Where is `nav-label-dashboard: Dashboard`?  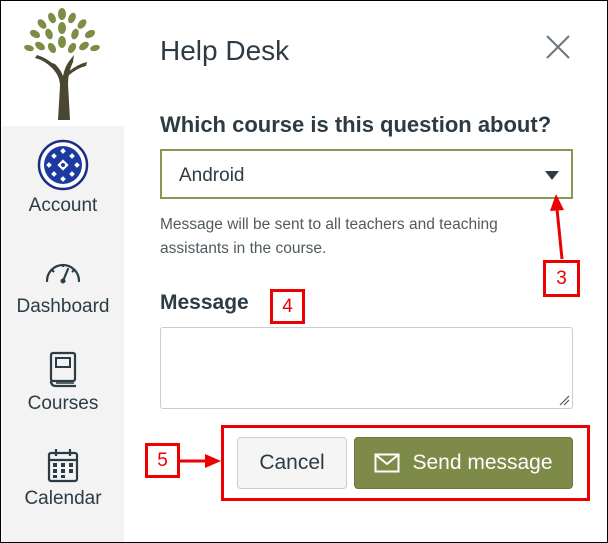
nav-label-dashboard: Dashboard is located at coordinates (63, 306).